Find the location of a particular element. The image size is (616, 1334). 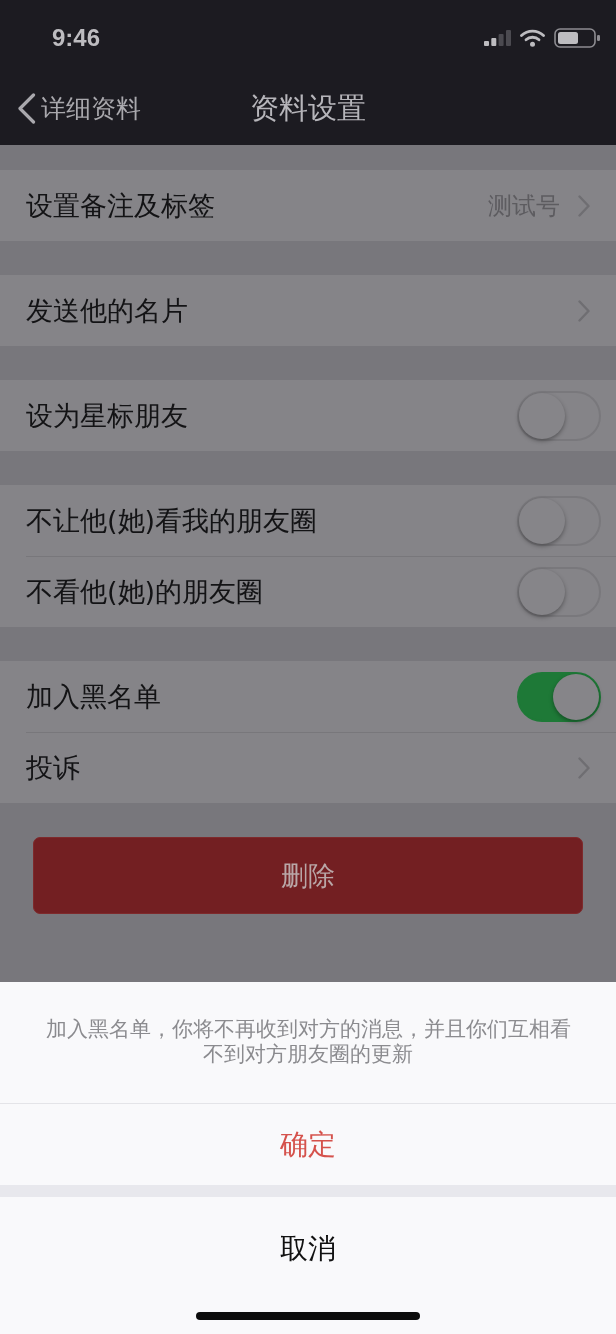

signal-icon is located at coordinates (497, 38).